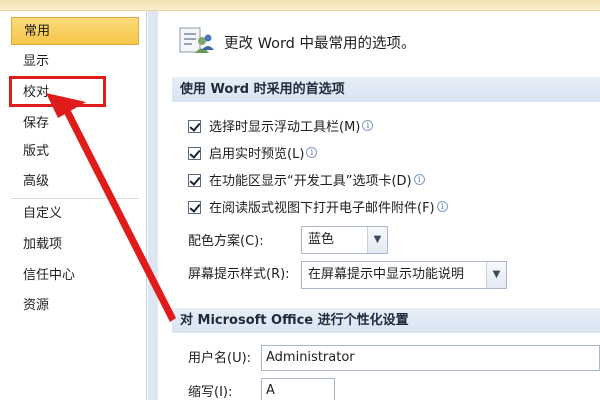 The width and height of the screenshot is (600, 400). What do you see at coordinates (75, 198) in the screenshot?
I see `sidebar-divider` at bounding box center [75, 198].